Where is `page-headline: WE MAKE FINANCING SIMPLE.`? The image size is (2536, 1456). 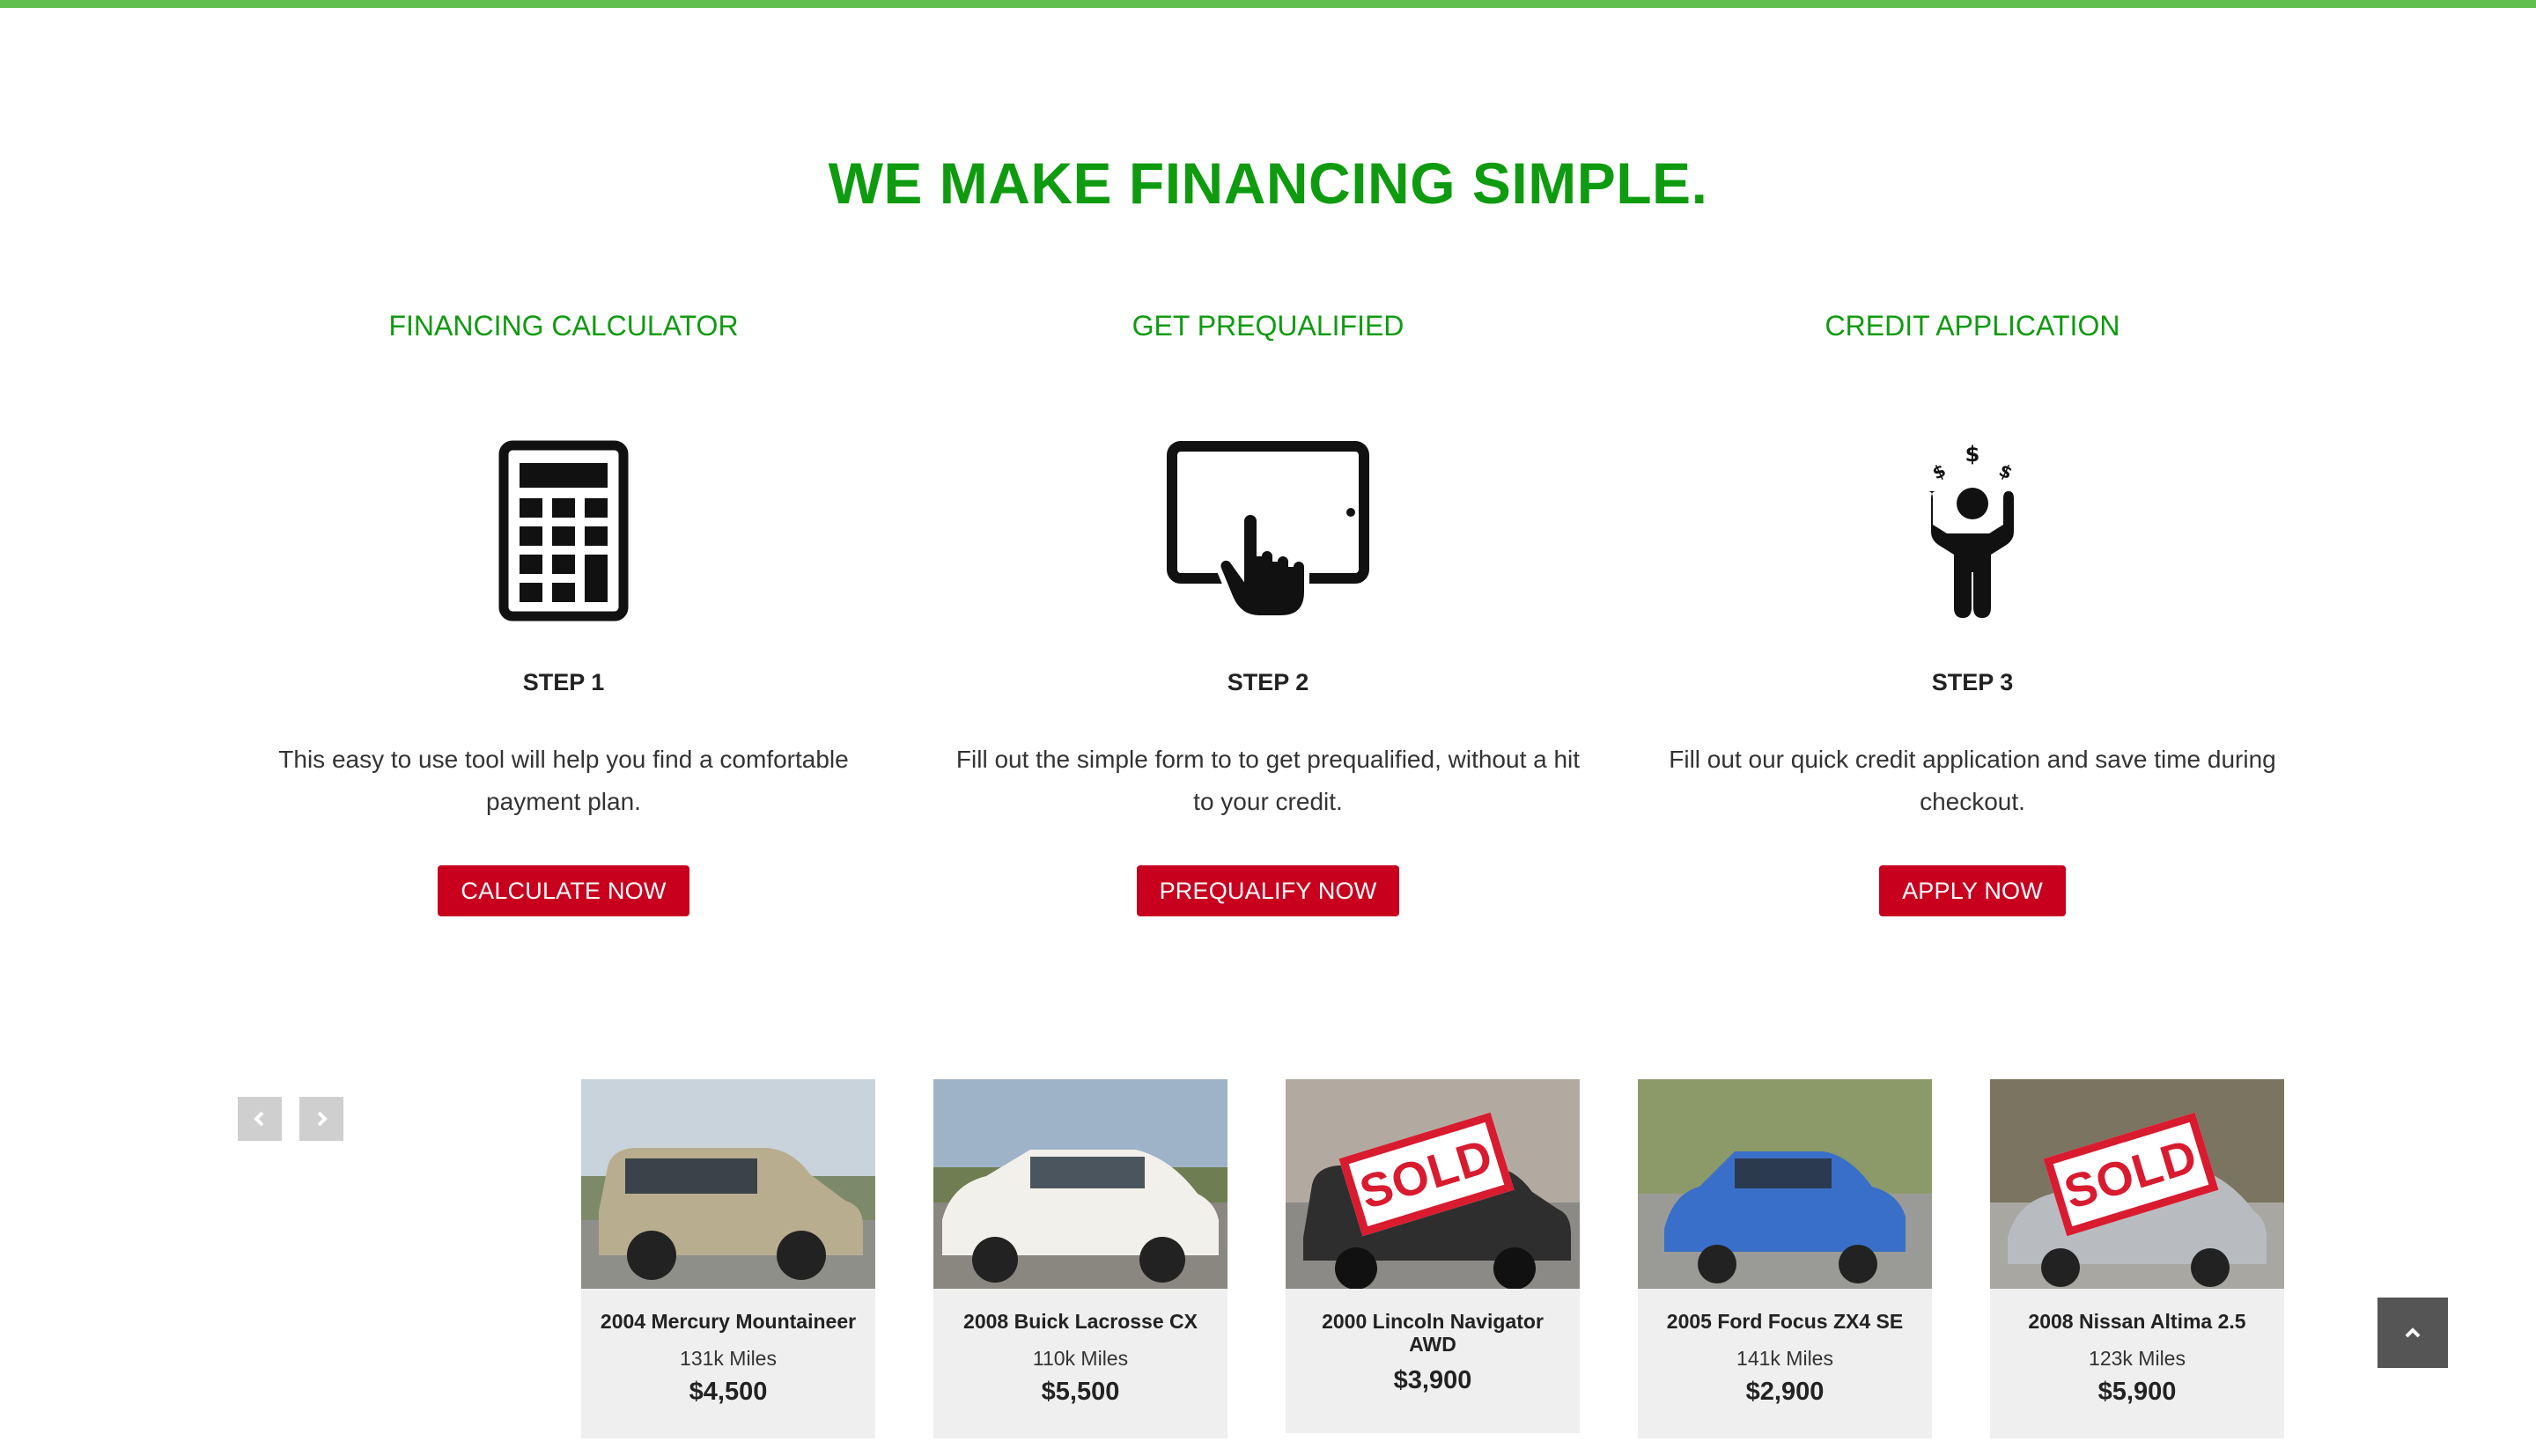
page-headline: WE MAKE FINANCING SIMPLE. is located at coordinates (1268, 183).